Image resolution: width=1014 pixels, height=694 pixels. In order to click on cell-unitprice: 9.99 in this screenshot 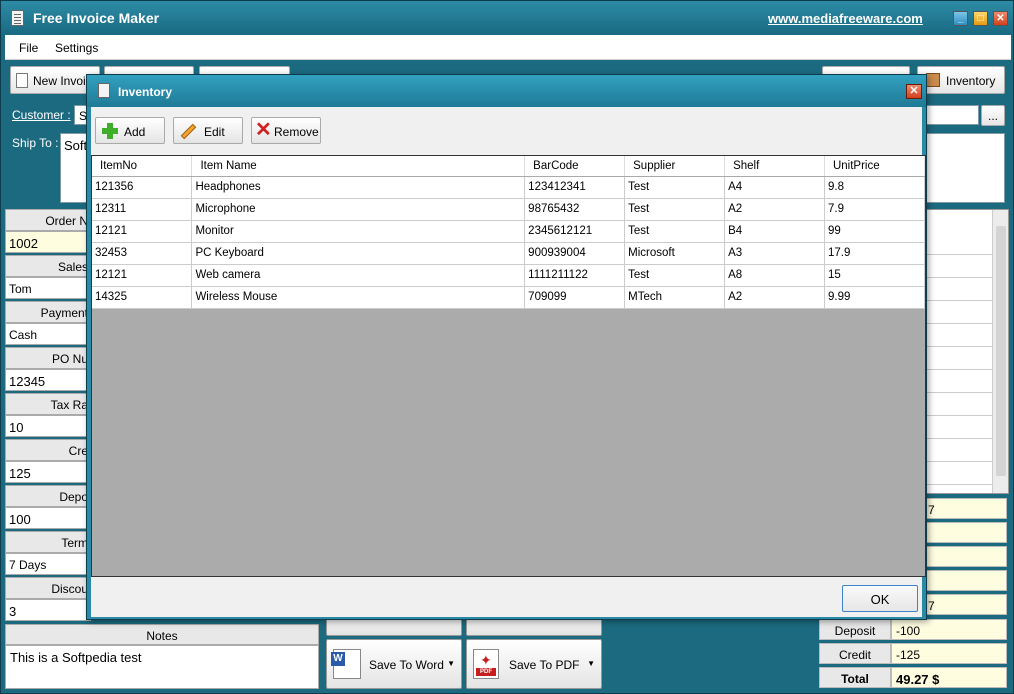, I will do `click(875, 297)`.